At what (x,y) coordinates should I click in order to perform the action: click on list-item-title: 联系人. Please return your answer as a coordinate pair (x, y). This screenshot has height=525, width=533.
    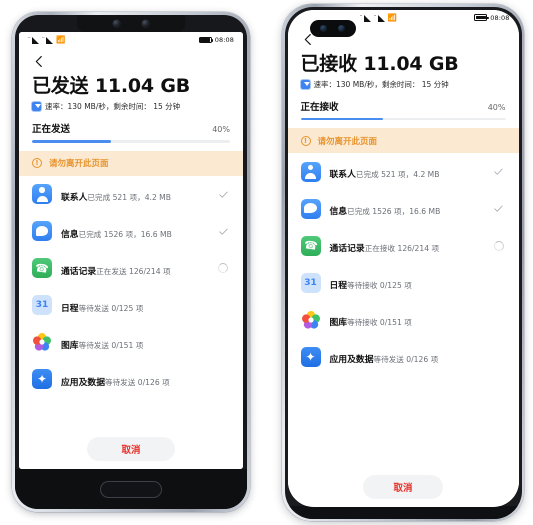
    Looking at the image, I should click on (342, 175).